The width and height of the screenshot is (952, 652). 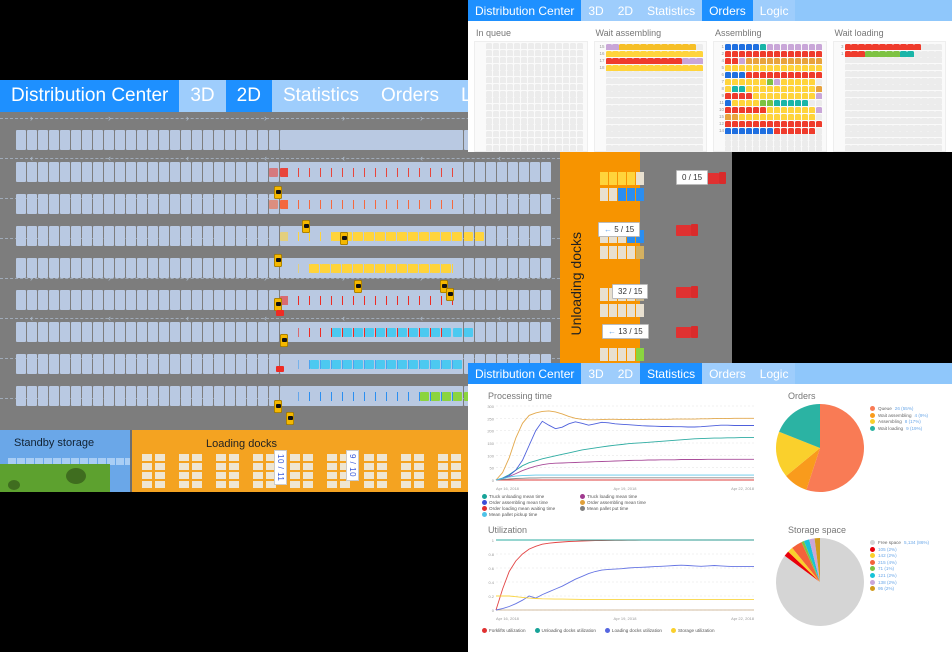 What do you see at coordinates (770, 74) in the screenshot?
I see `order-row: 6` at bounding box center [770, 74].